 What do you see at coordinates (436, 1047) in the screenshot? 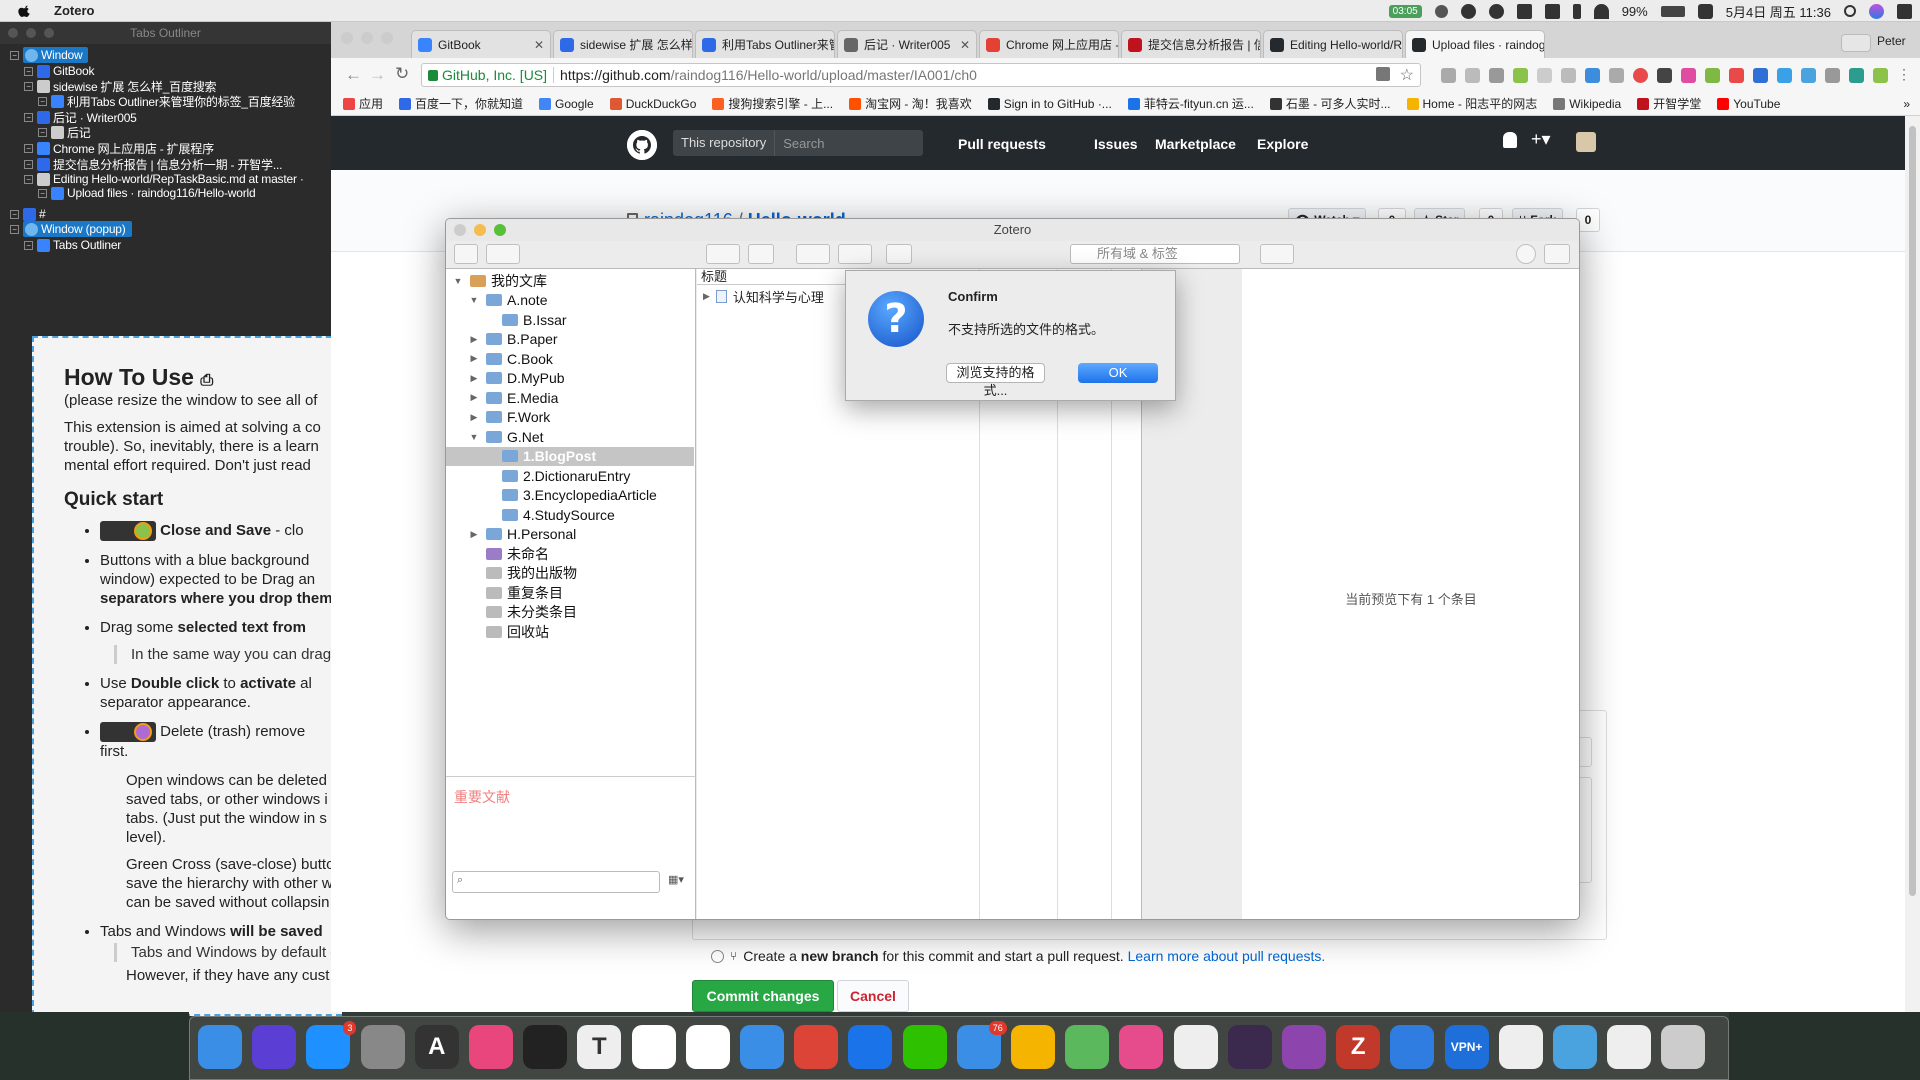
I see `dictionary-icon: A` at bounding box center [436, 1047].